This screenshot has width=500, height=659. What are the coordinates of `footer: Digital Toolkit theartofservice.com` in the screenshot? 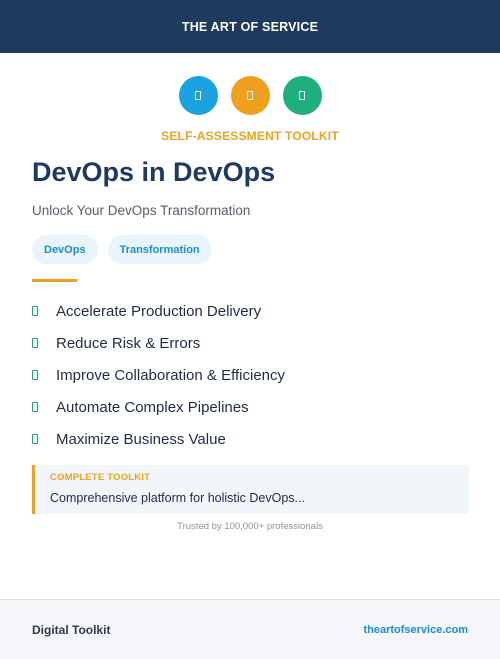 It's located at (250, 629).